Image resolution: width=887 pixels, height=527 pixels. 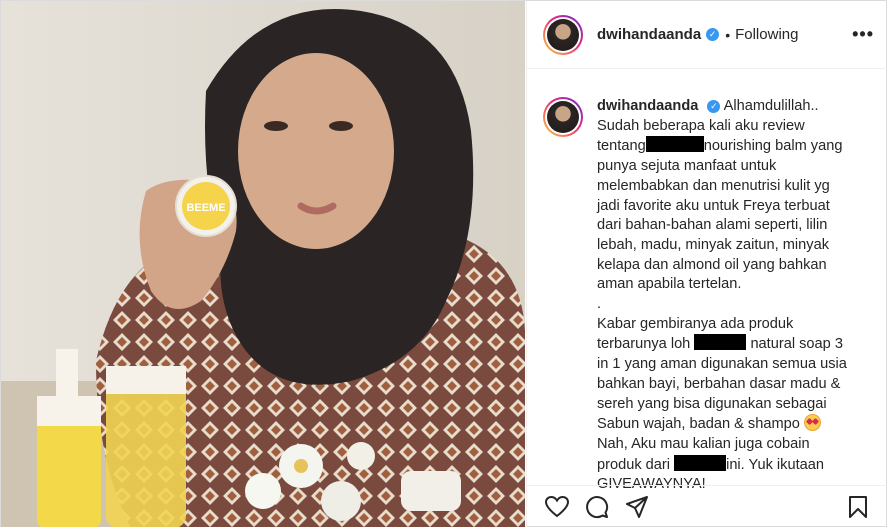 I want to click on caption-line: tentang, so click(x=621, y=146).